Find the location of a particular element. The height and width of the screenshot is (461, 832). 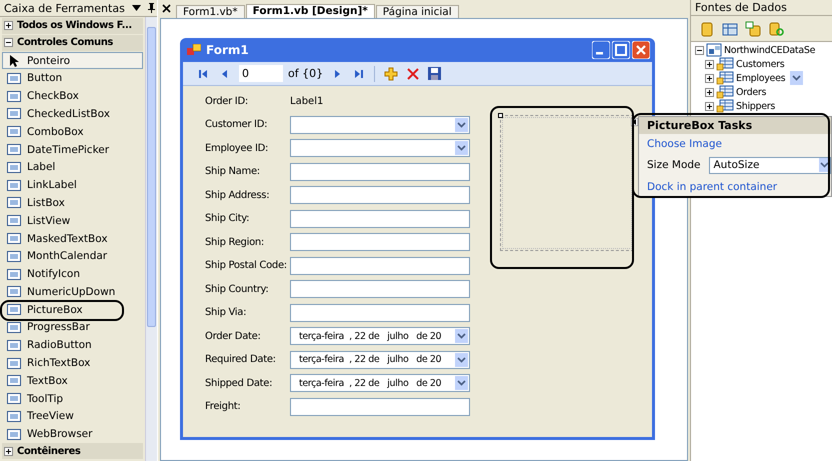

first-record-icon is located at coordinates (203, 74).